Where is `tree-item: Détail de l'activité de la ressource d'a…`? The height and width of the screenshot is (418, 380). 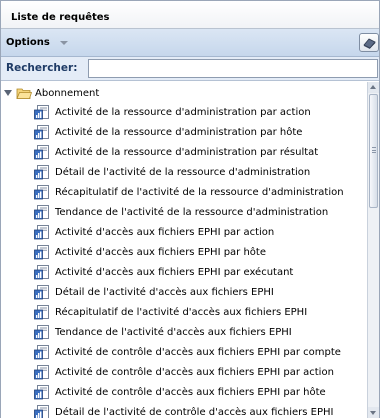
tree-item: Détail de l'activité de la ressource d'a… is located at coordinates (200, 172).